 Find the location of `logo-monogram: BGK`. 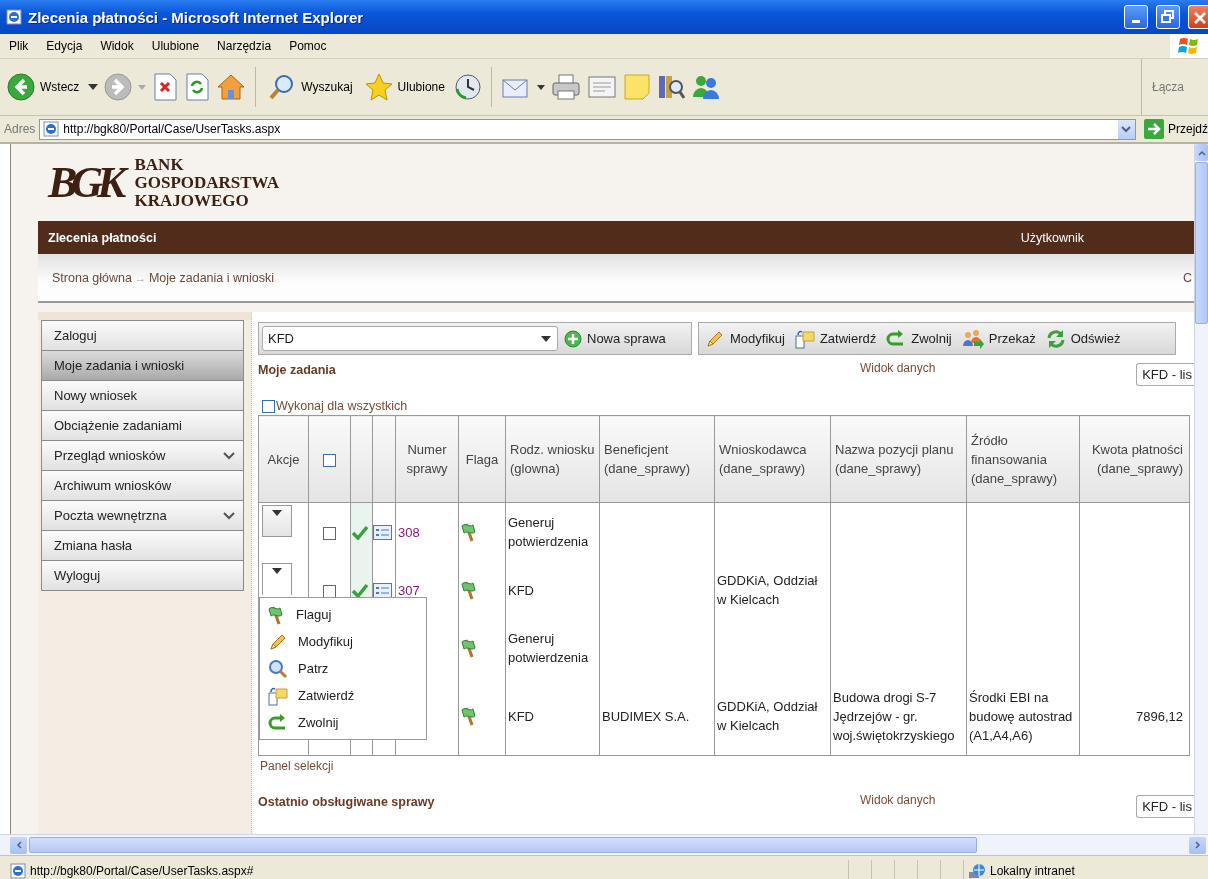

logo-monogram: BGK is located at coordinates (88, 182).